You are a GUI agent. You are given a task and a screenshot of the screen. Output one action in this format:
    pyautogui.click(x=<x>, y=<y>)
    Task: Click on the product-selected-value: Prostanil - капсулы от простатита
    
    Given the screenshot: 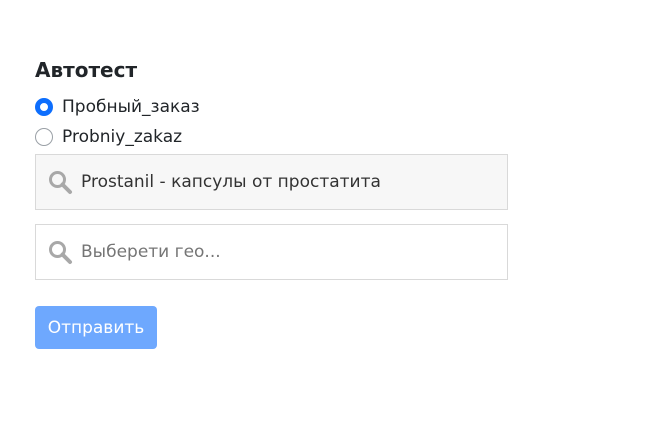 What is the action you would take?
    pyautogui.click(x=231, y=182)
    